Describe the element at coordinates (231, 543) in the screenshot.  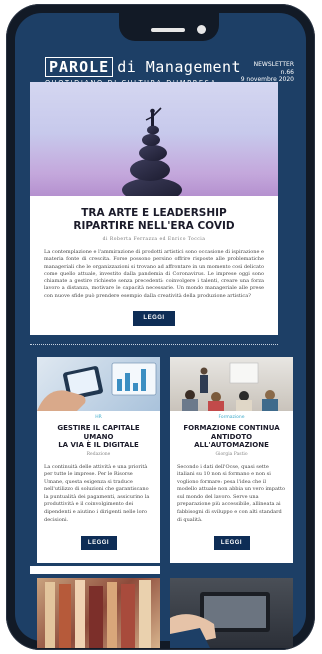
I see `card-training-read-button: LEGGI` at that location.